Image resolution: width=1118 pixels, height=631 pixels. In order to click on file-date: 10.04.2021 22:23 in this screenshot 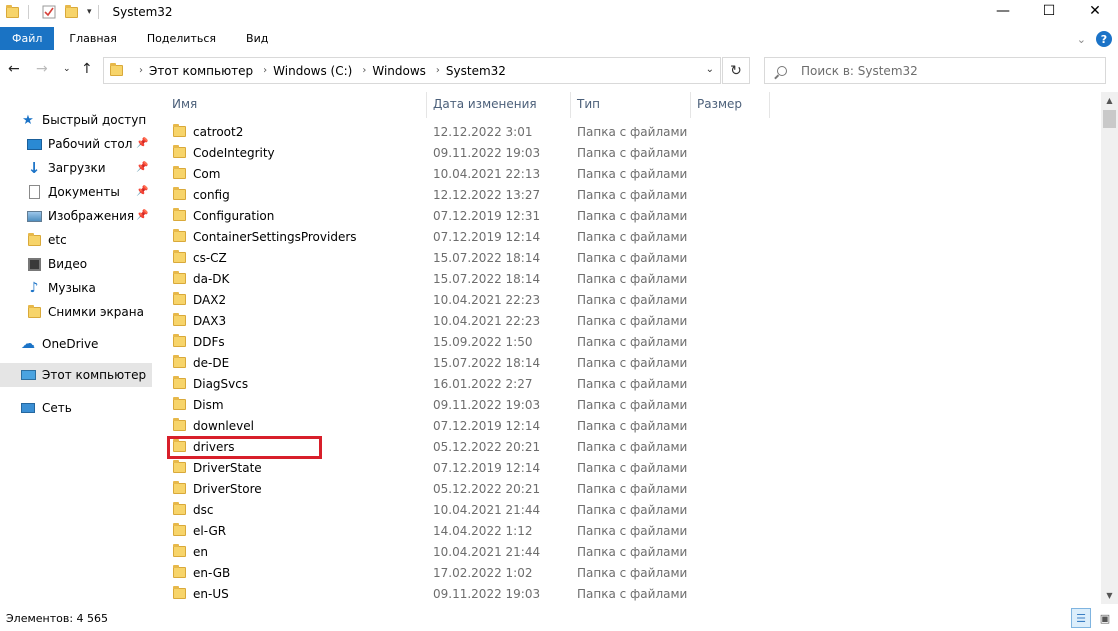, I will do `click(487, 320)`.